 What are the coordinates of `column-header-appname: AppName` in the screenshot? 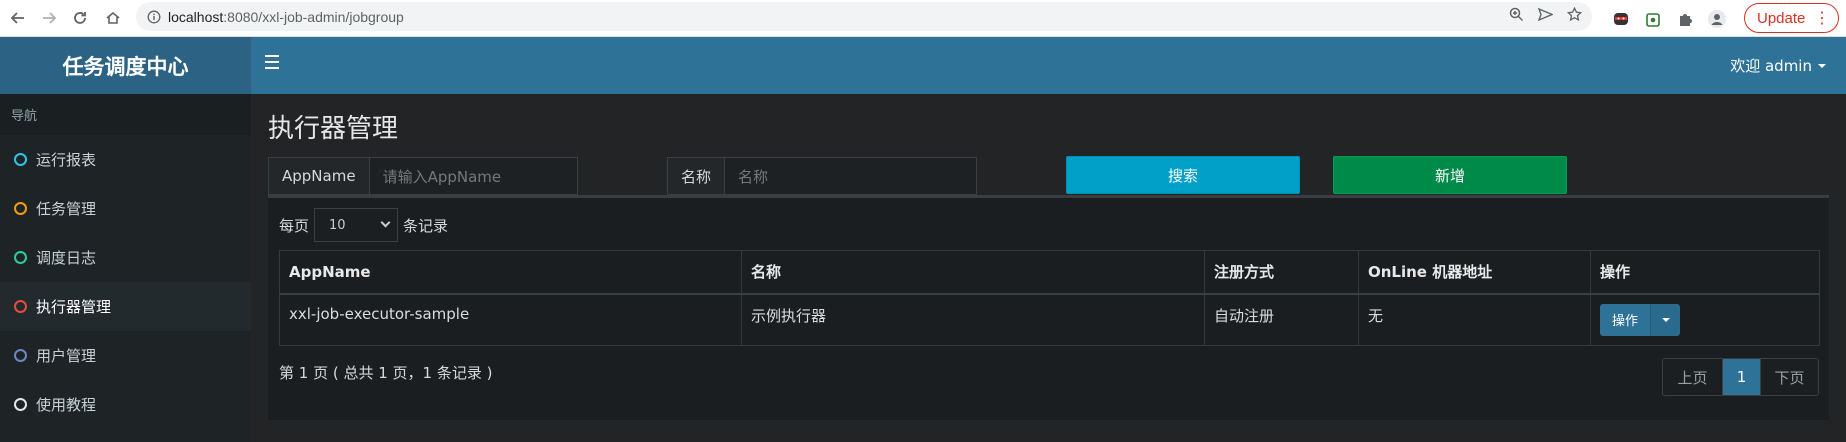 It's located at (510, 272).